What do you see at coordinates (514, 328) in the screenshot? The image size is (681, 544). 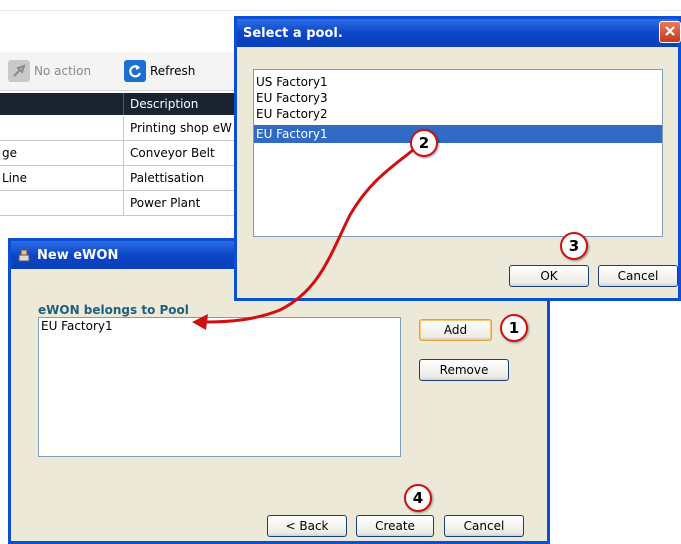 I see `callout-1: 1` at bounding box center [514, 328].